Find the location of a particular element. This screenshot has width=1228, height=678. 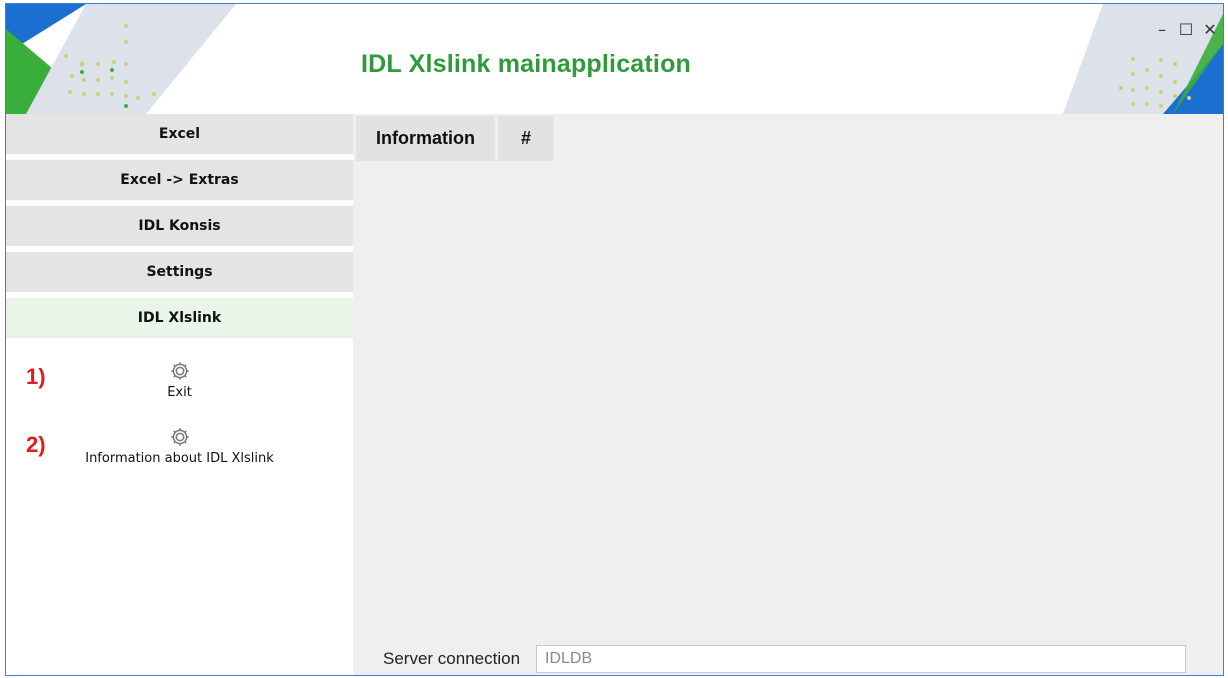

maximize-button: ☐ is located at coordinates (1186, 29).